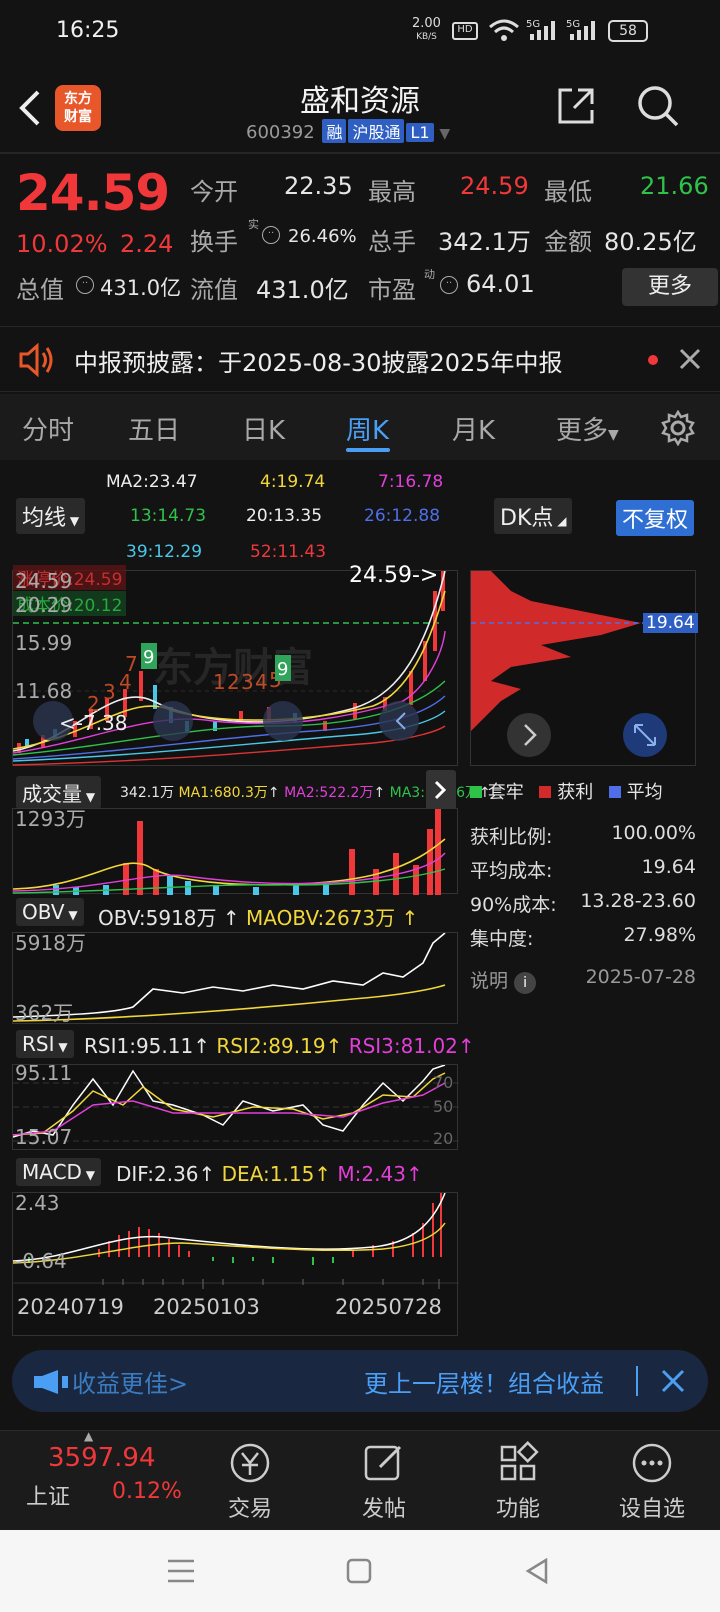 This screenshot has width=720, height=1612. I want to click on obv-chart: 5918万 362万, so click(235, 978).